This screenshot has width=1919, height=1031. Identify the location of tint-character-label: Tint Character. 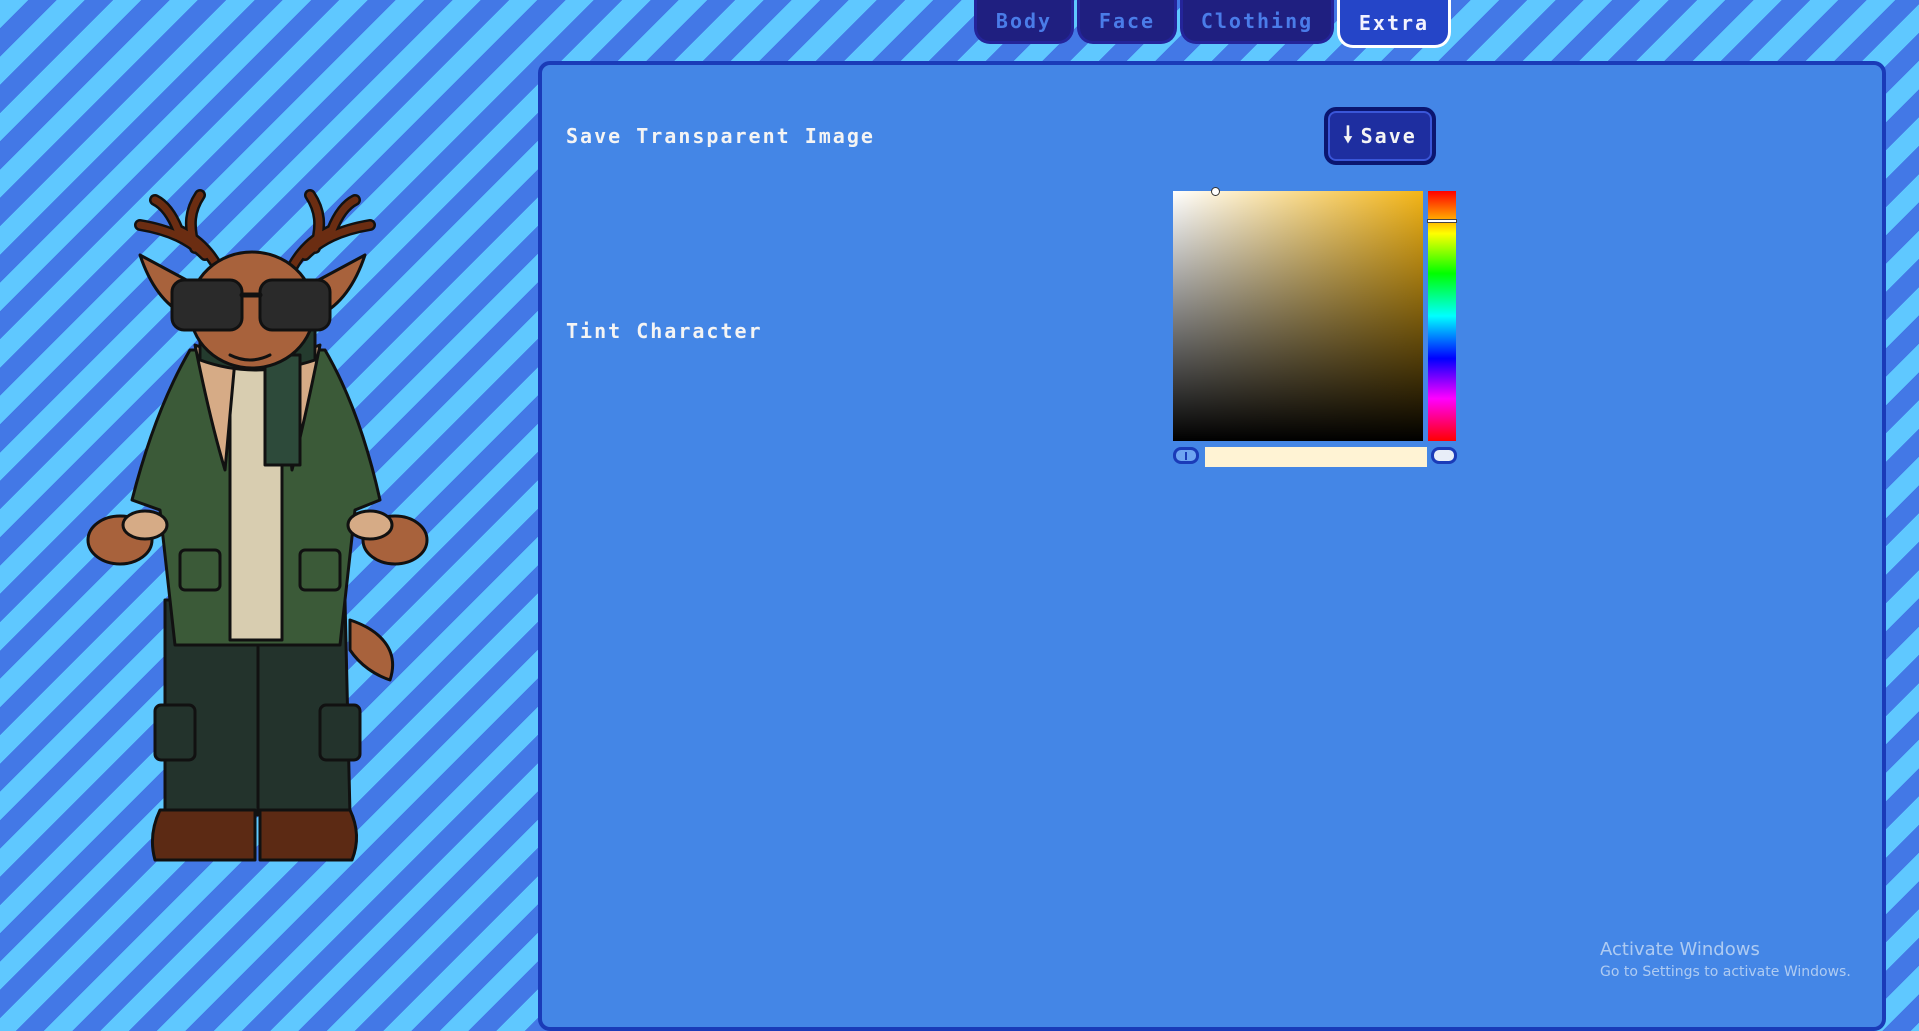
(664, 331).